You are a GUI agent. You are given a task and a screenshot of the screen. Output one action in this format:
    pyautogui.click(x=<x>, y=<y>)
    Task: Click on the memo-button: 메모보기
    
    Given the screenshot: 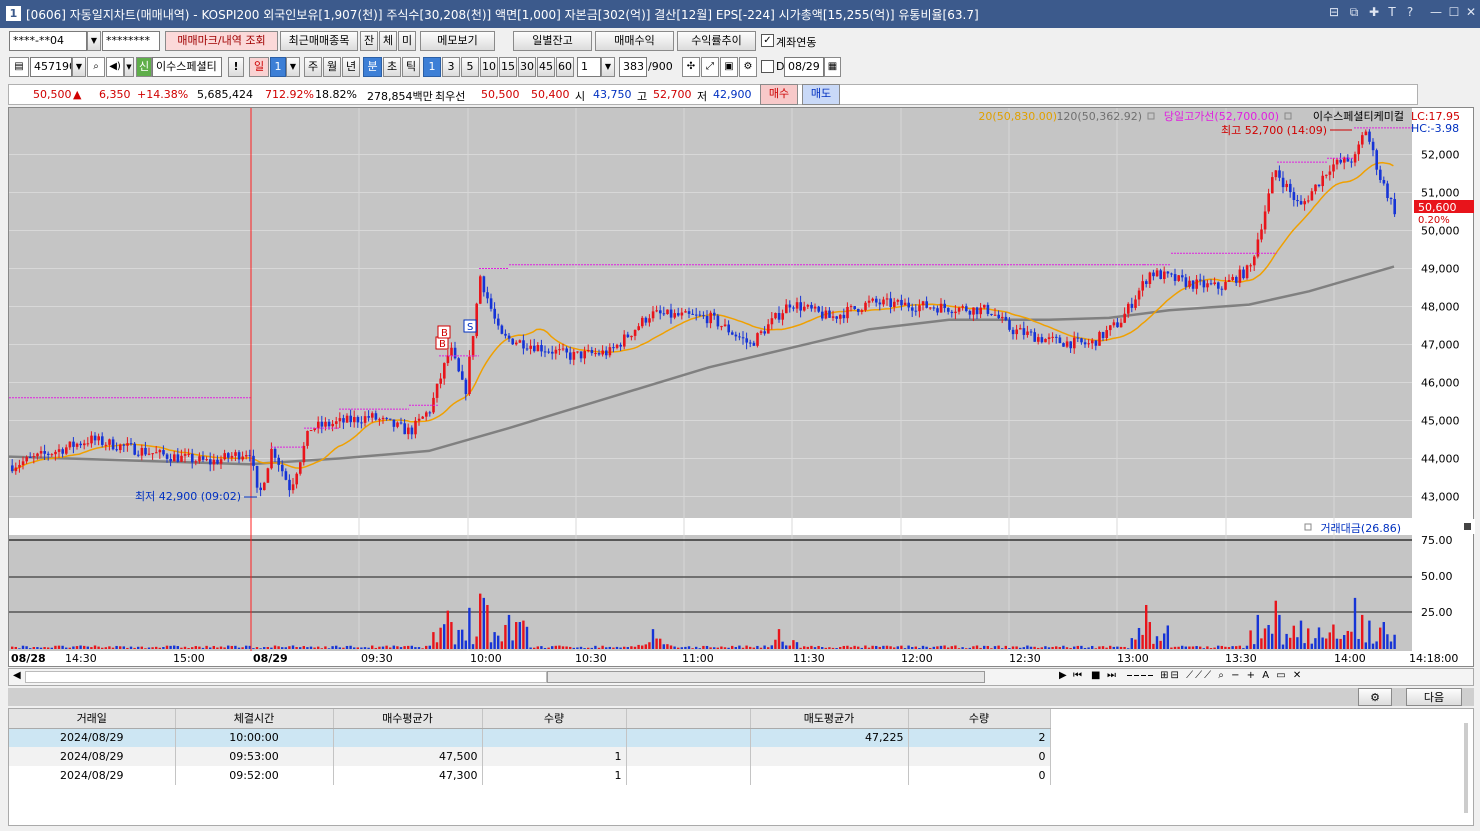 What is the action you would take?
    pyautogui.click(x=457, y=41)
    